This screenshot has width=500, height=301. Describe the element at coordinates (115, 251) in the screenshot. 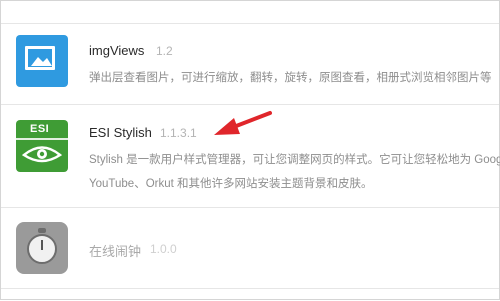

I see `extension-name: 在线闹钟` at that location.